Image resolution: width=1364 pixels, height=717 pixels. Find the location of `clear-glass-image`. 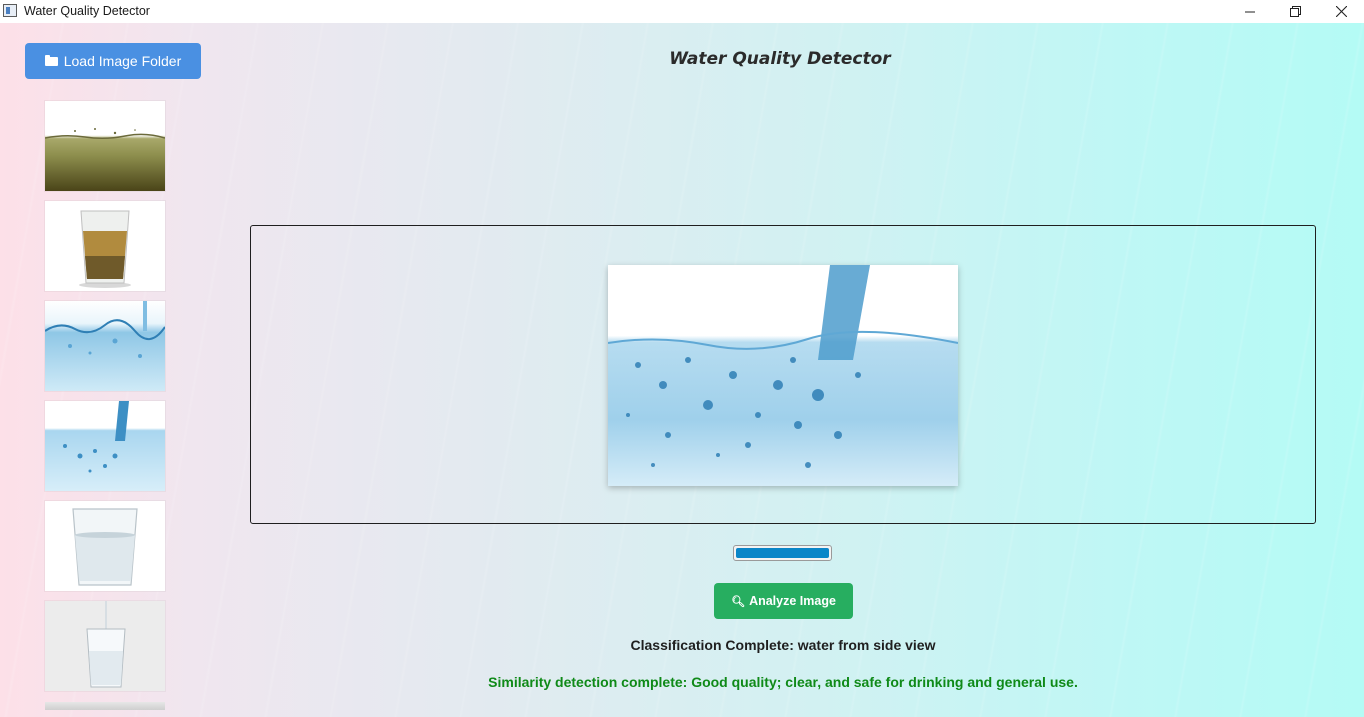

clear-glass-image is located at coordinates (105, 546).